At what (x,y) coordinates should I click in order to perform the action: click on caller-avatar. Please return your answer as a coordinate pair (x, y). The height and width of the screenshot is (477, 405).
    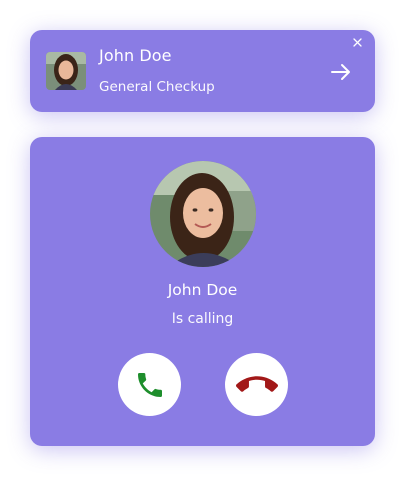
    Looking at the image, I should click on (203, 214).